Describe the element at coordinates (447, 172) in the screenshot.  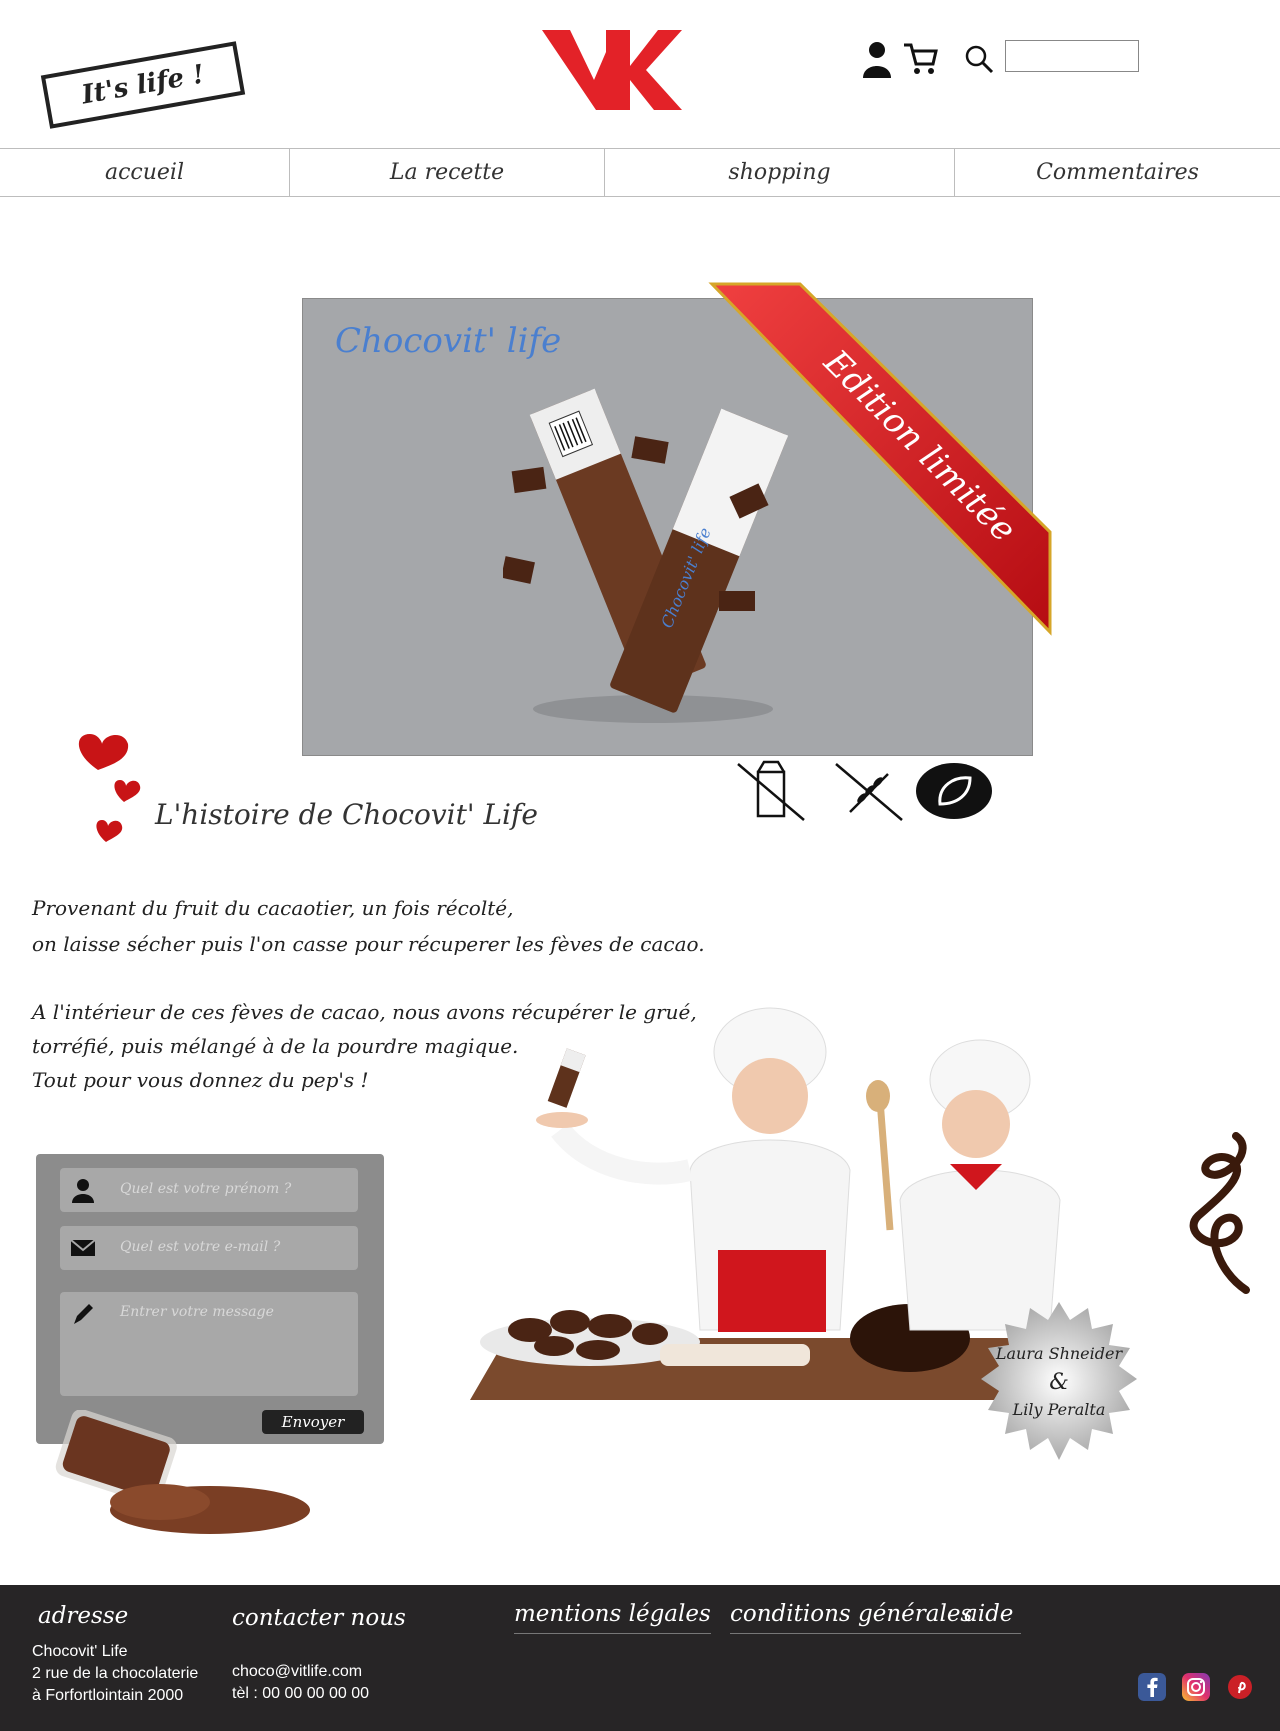
I see `nav-item-la-recette: La recette` at that location.